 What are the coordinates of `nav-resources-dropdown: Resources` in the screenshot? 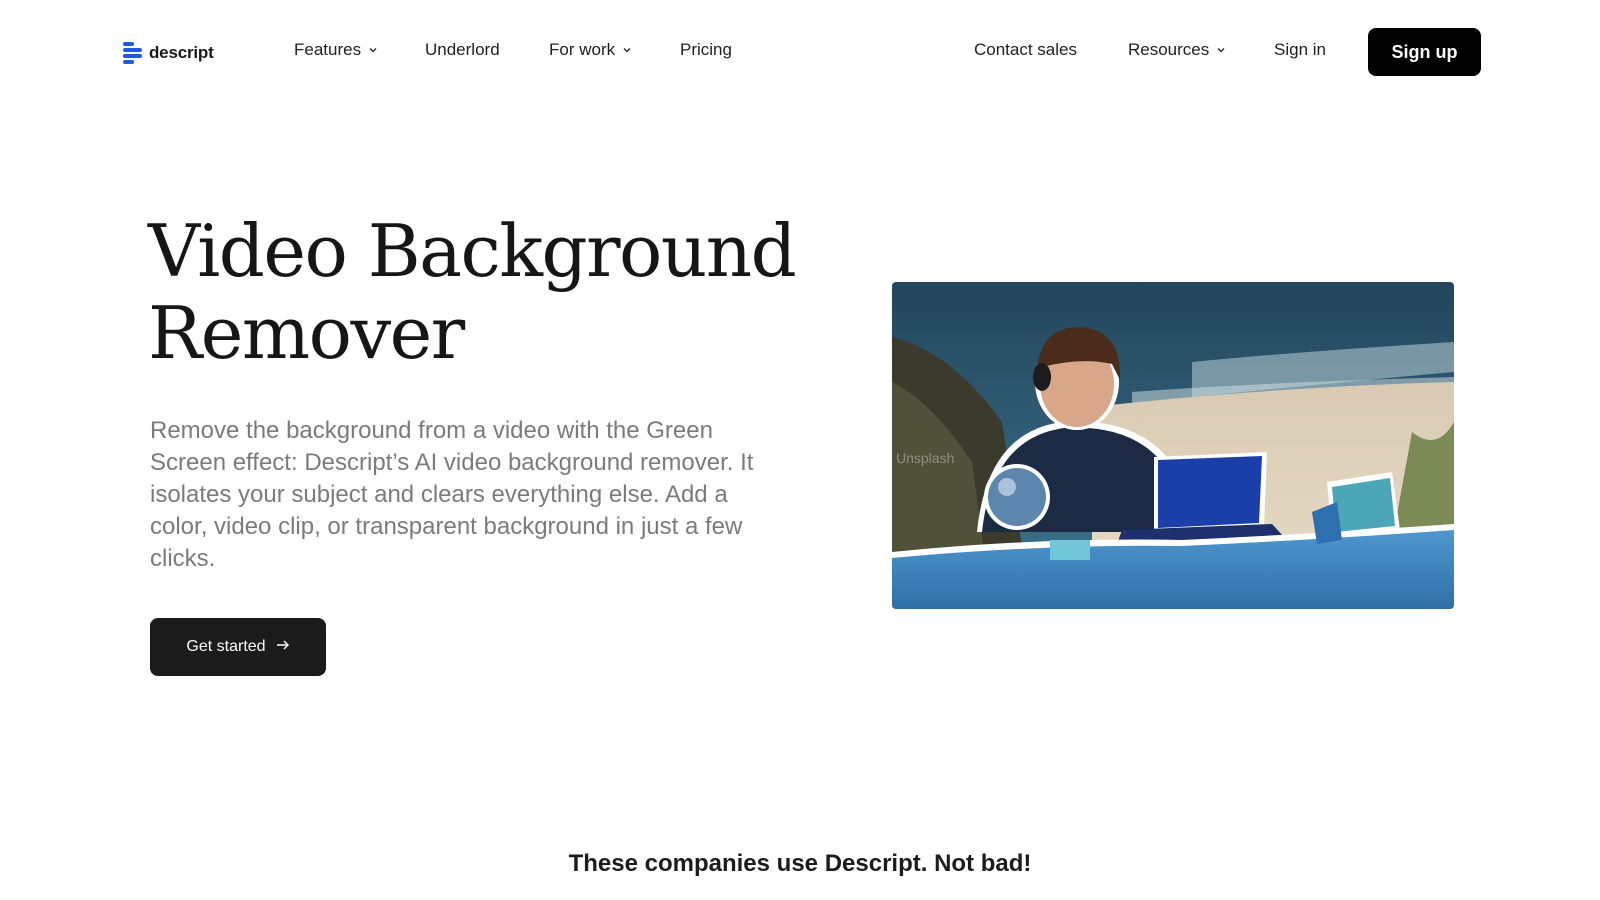 It's located at (1177, 50).